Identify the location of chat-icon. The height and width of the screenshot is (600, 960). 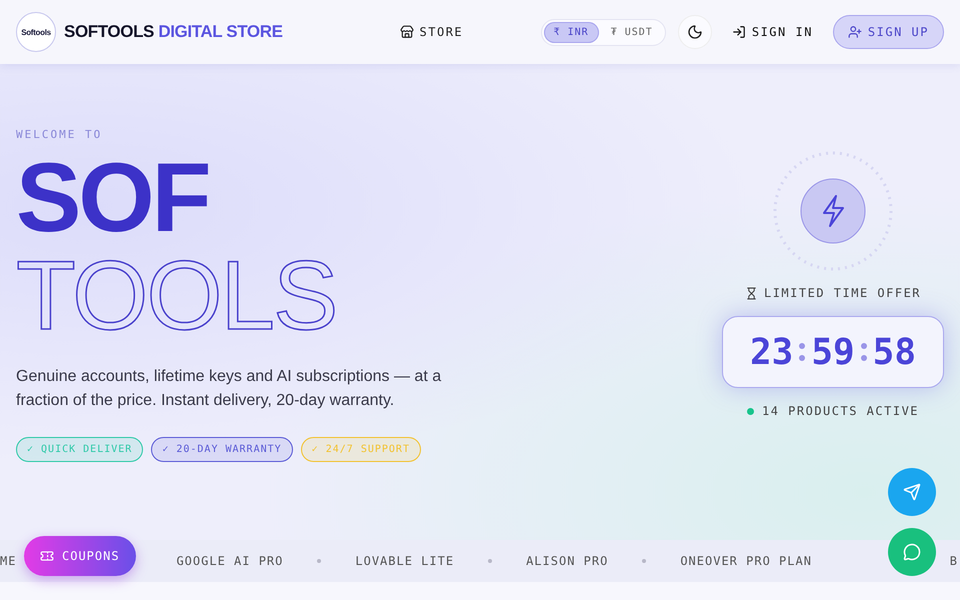
(912, 552).